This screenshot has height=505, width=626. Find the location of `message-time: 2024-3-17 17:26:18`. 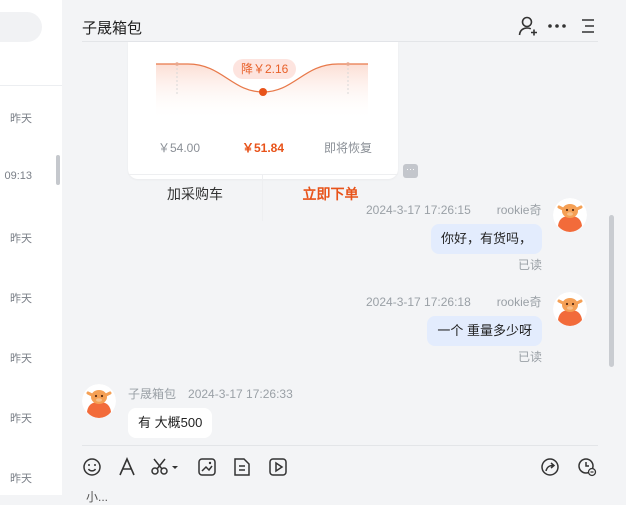

message-time: 2024-3-17 17:26:18 is located at coordinates (418, 302).